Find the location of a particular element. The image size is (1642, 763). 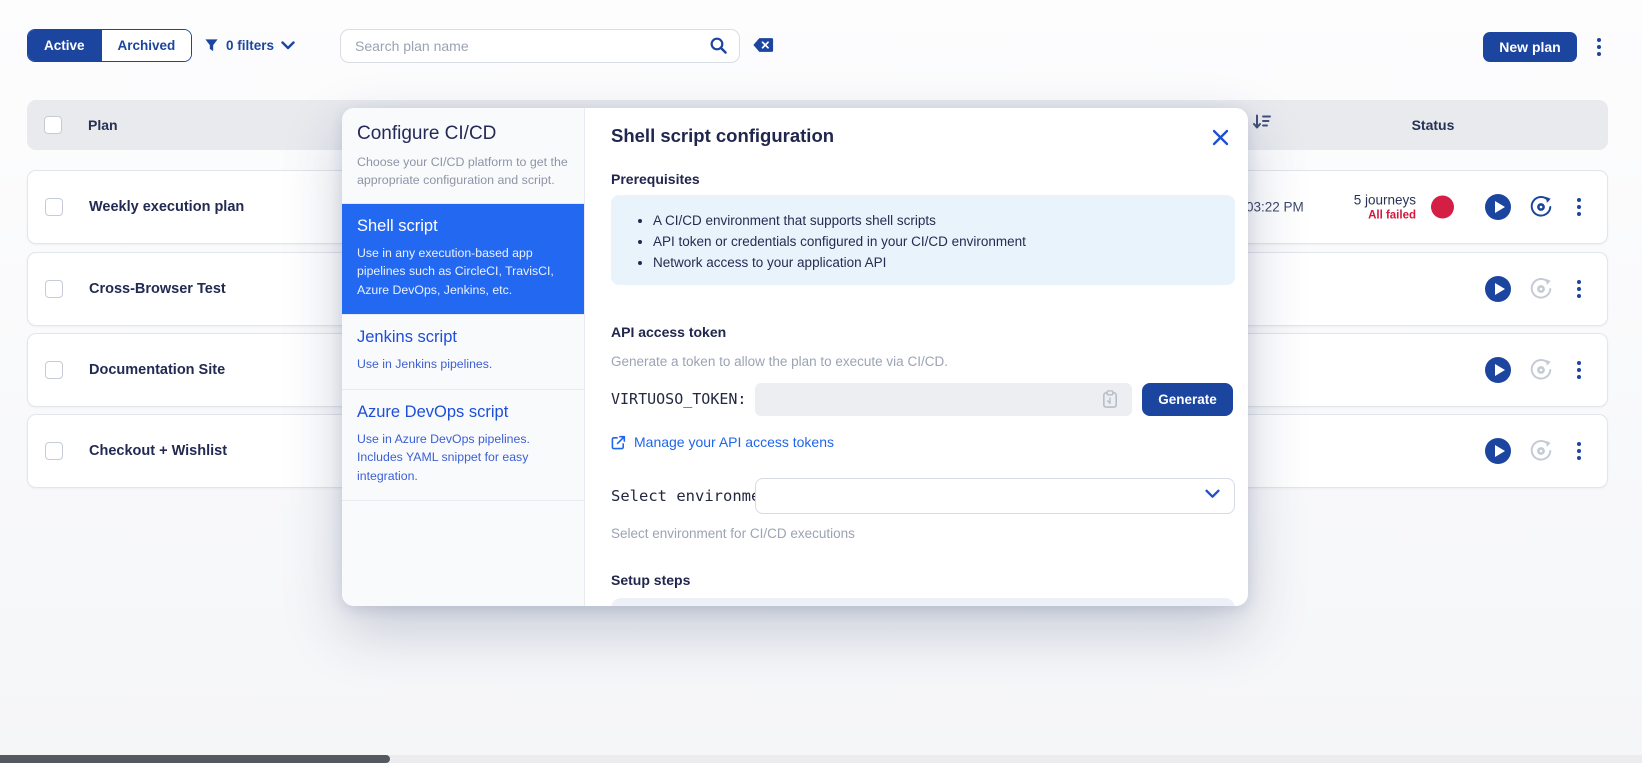

search-box is located at coordinates (540, 46).